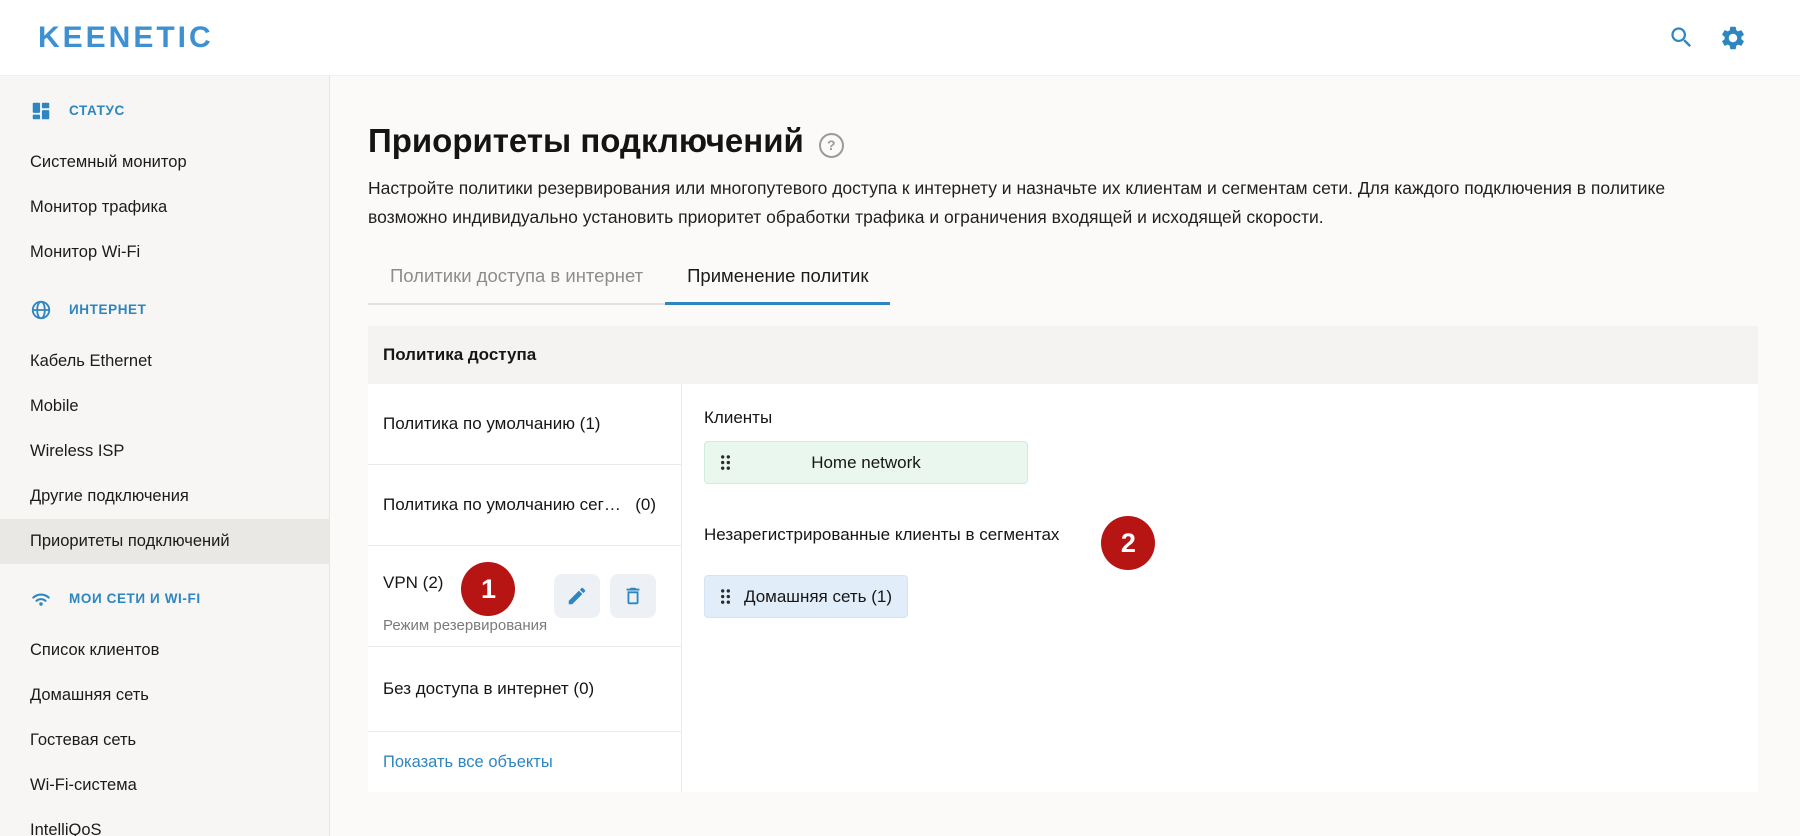 The image size is (1800, 836). What do you see at coordinates (900, 38) in the screenshot?
I see `top-header: KEENETIC` at bounding box center [900, 38].